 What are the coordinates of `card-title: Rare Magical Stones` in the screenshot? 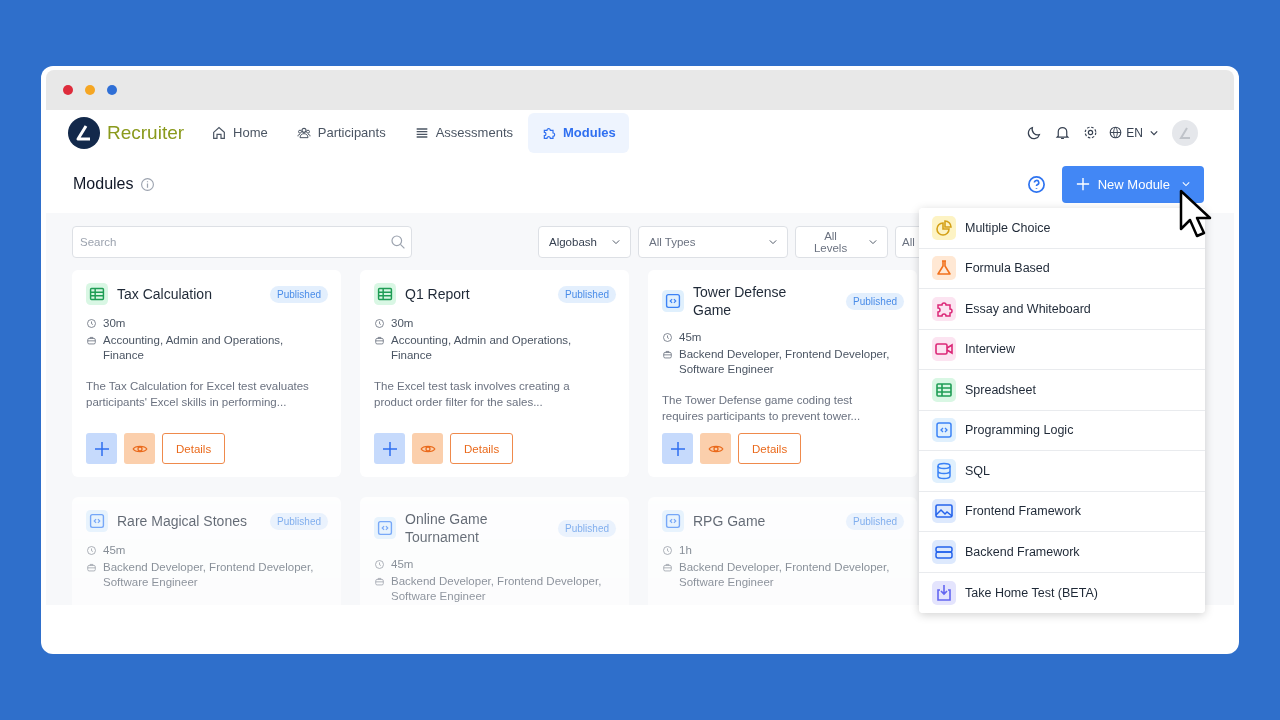 It's located at (182, 521).